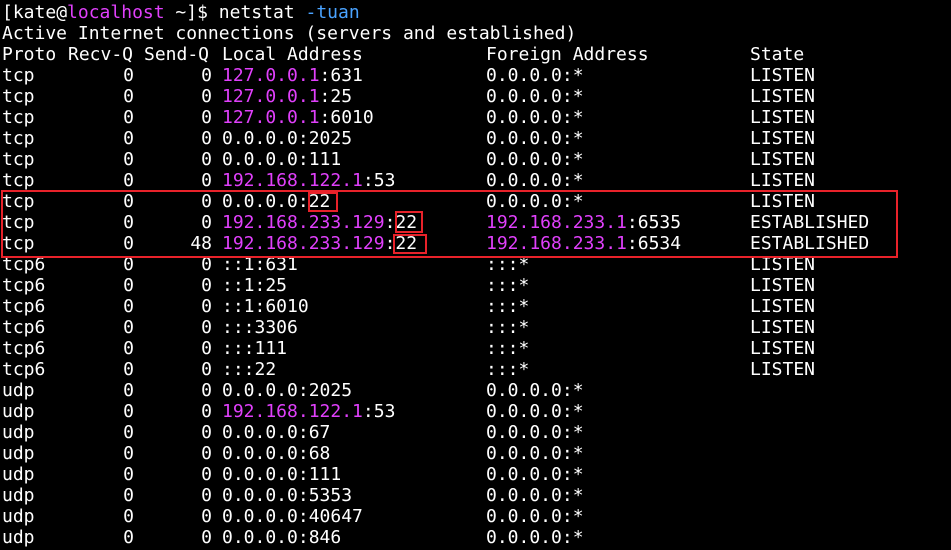 The image size is (951, 550). I want to click on cell-local-address: :::111, so click(254, 348).